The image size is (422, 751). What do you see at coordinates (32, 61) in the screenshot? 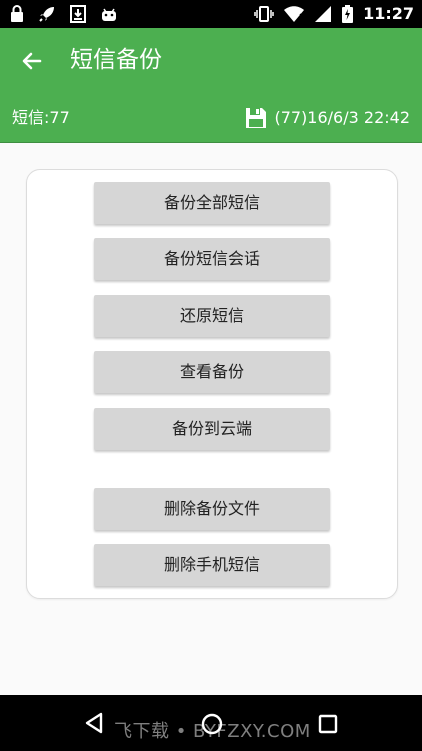
I see `arrow-left-icon` at bounding box center [32, 61].